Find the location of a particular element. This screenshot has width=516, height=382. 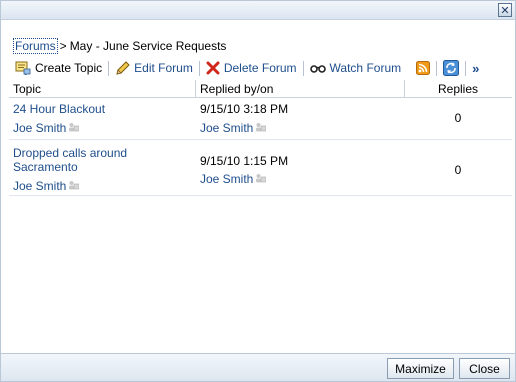

more-actions-button: » is located at coordinates (475, 68).